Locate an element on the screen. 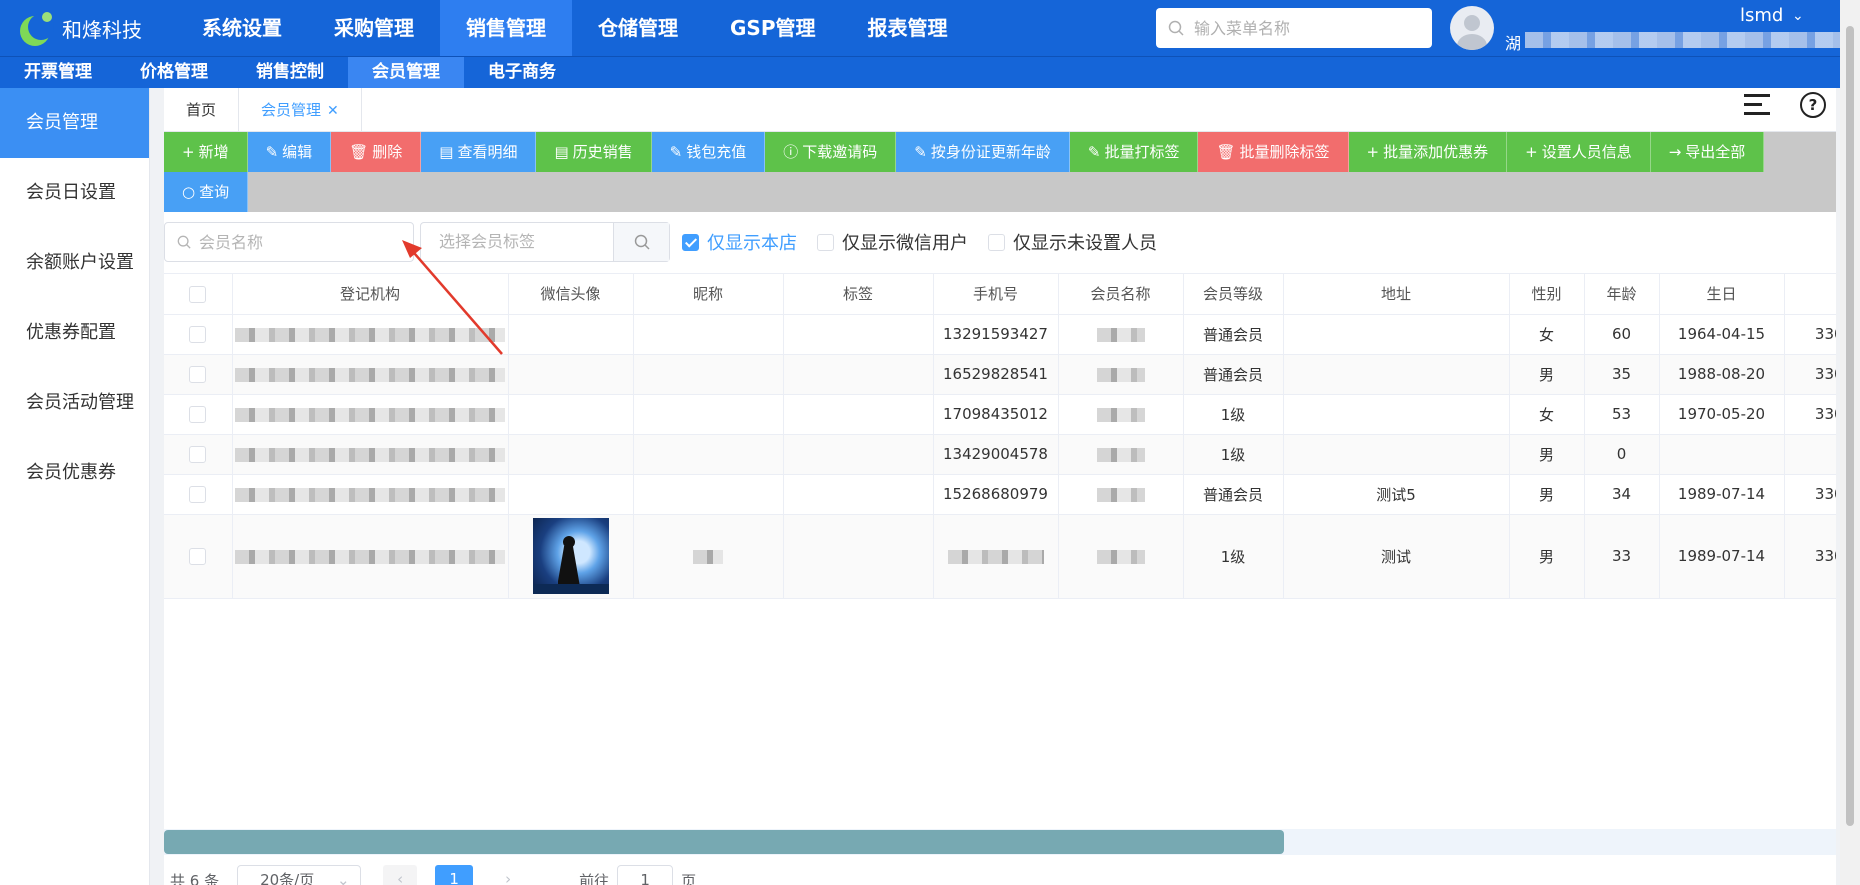 Image resolution: width=1860 pixels, height=885 pixels. topnav-item: 销售管理 is located at coordinates (506, 28).